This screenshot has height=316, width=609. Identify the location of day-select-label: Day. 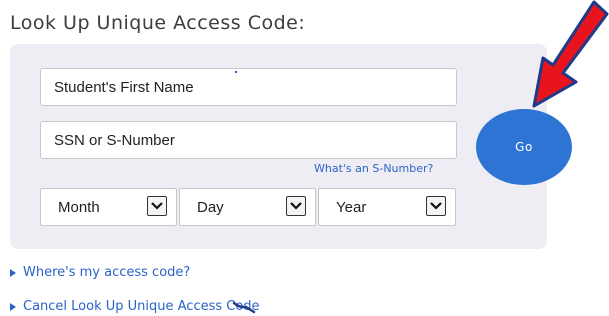
(210, 207).